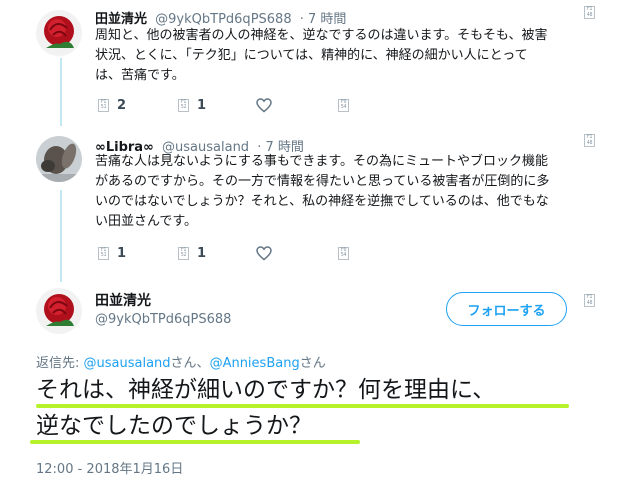 The height and width of the screenshot is (486, 632). I want to click on tweet-text-line: があるのですから。その一方で情報を得たいと思っている被害者が圧倒的に多, so click(322, 181).